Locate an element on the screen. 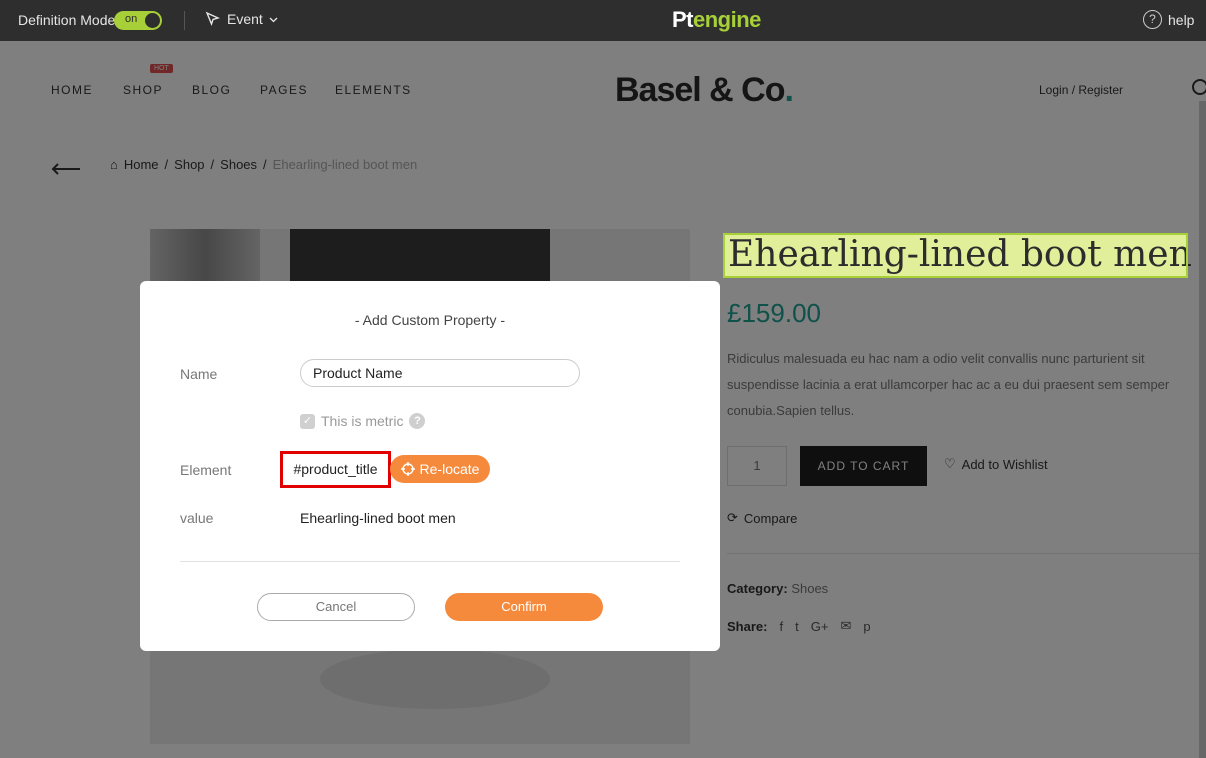 This screenshot has width=1206, height=758. cancel-button: Cancel is located at coordinates (336, 607).